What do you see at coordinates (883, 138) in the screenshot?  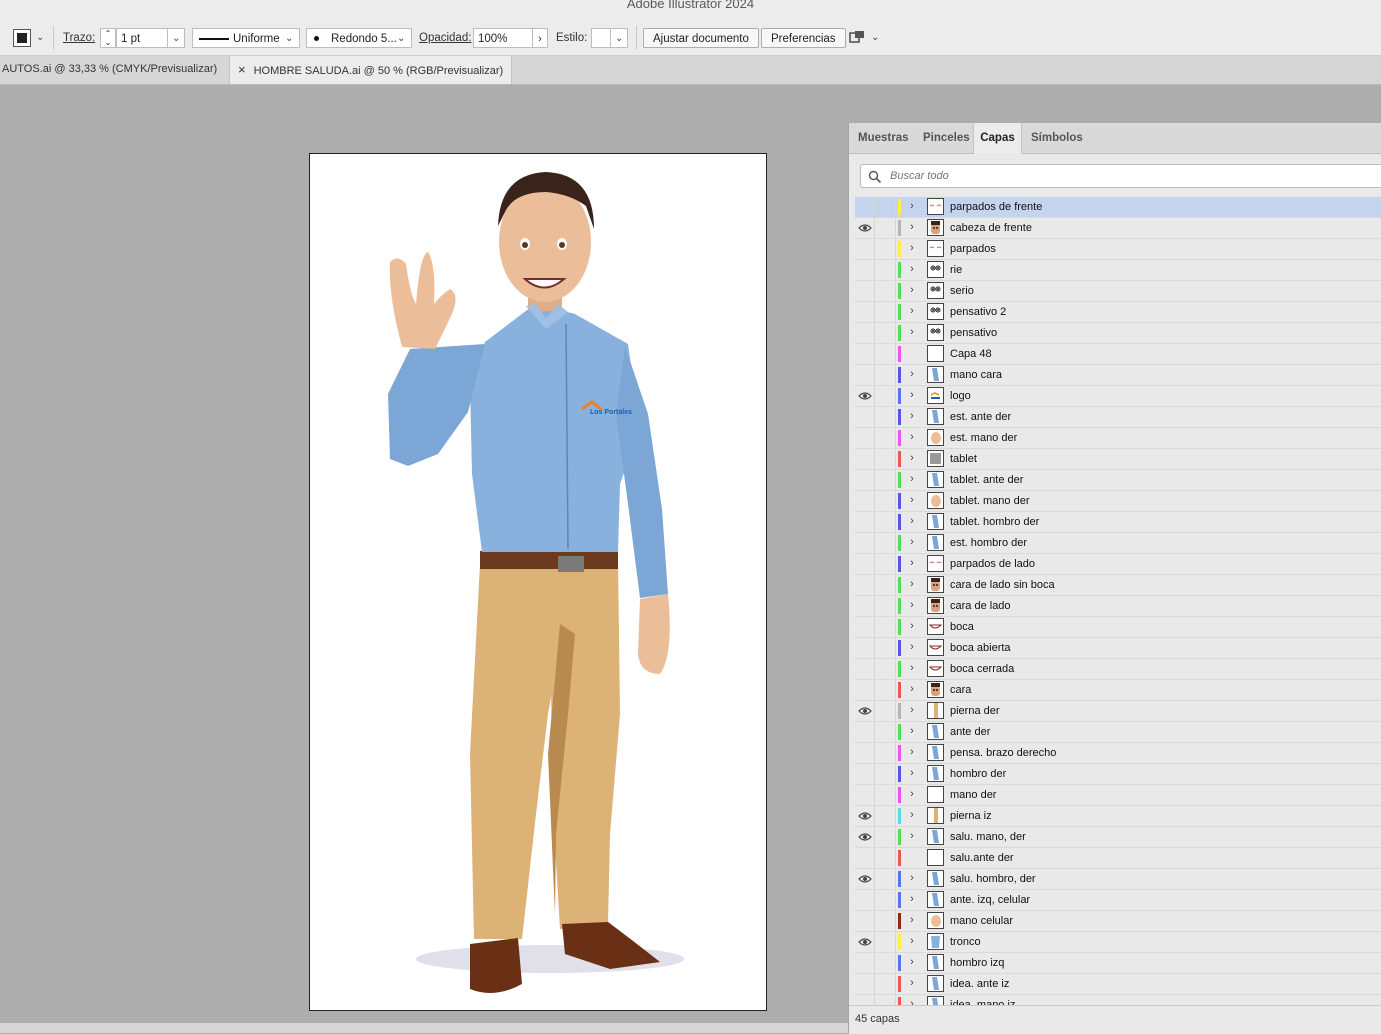 I see `tab-muestras: Muestras` at bounding box center [883, 138].